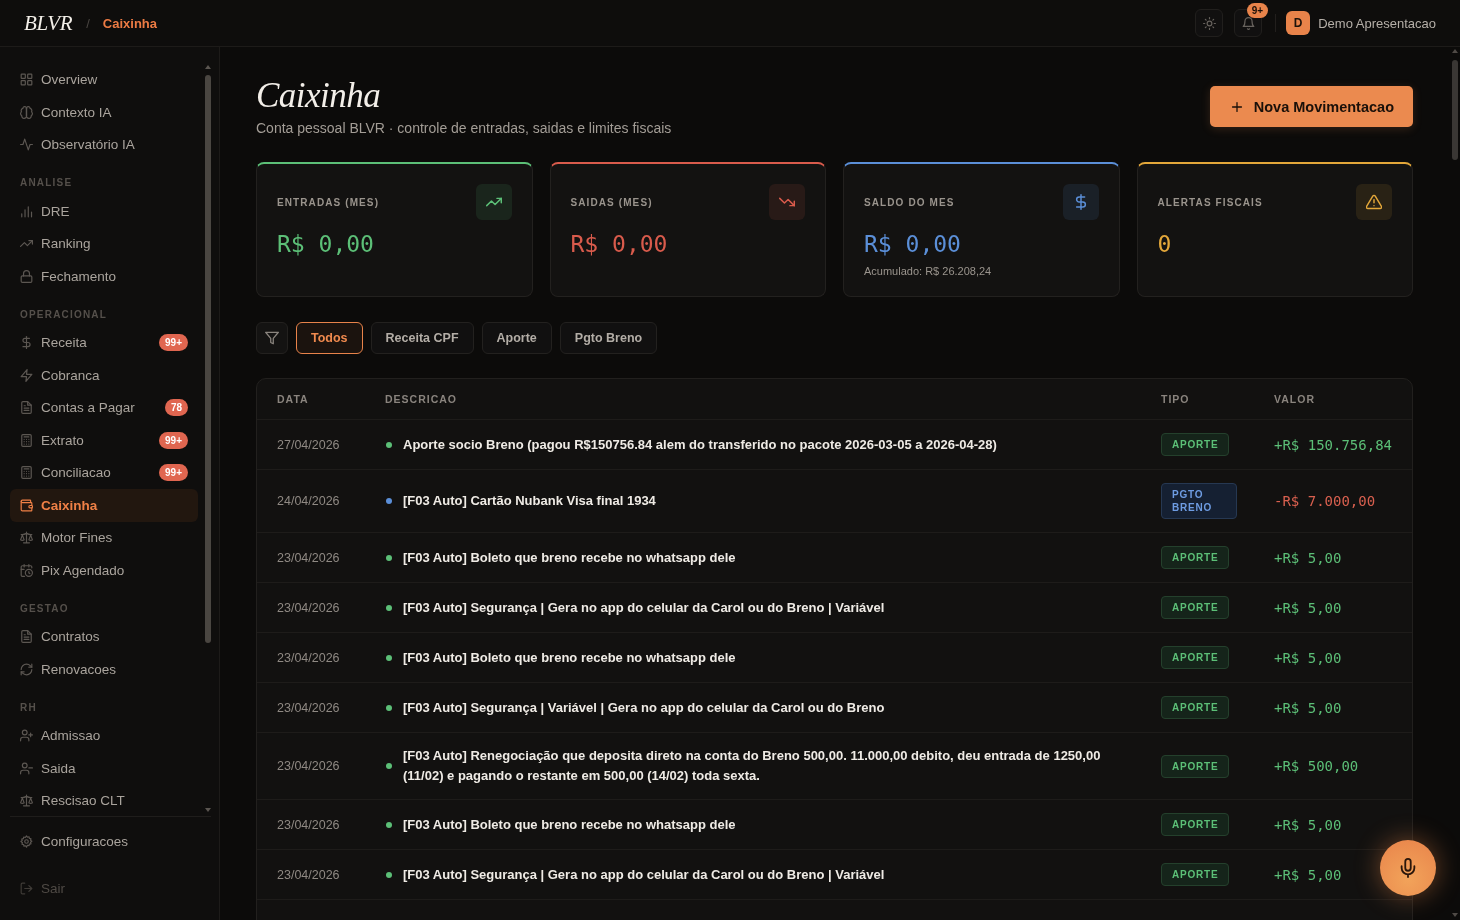  What do you see at coordinates (1298, 23) in the screenshot?
I see `user-avatar: D` at bounding box center [1298, 23].